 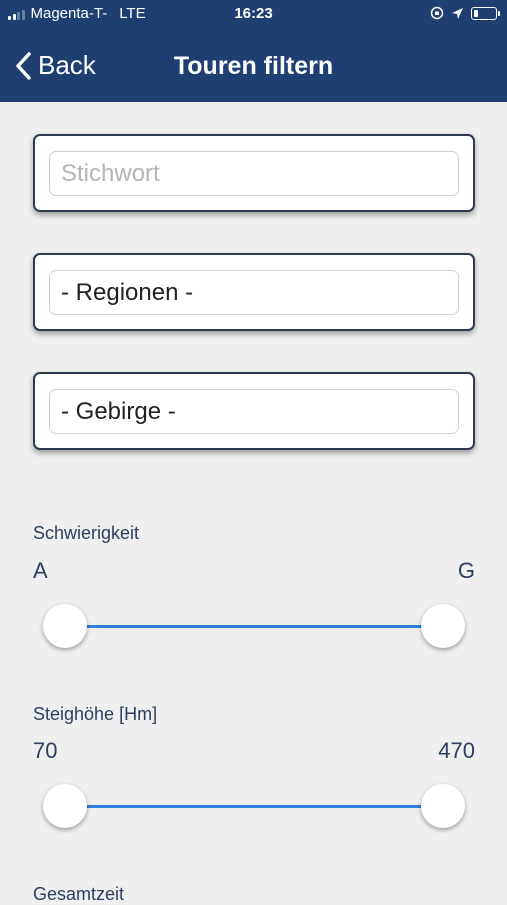 What do you see at coordinates (45, 750) in the screenshot?
I see `ascent-min-value: 70` at bounding box center [45, 750].